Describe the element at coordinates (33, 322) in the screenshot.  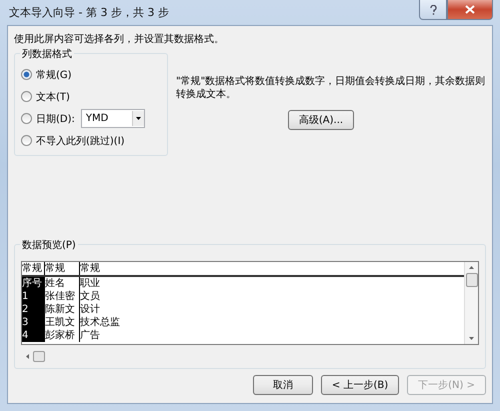
I see `table-cell: 3` at that location.